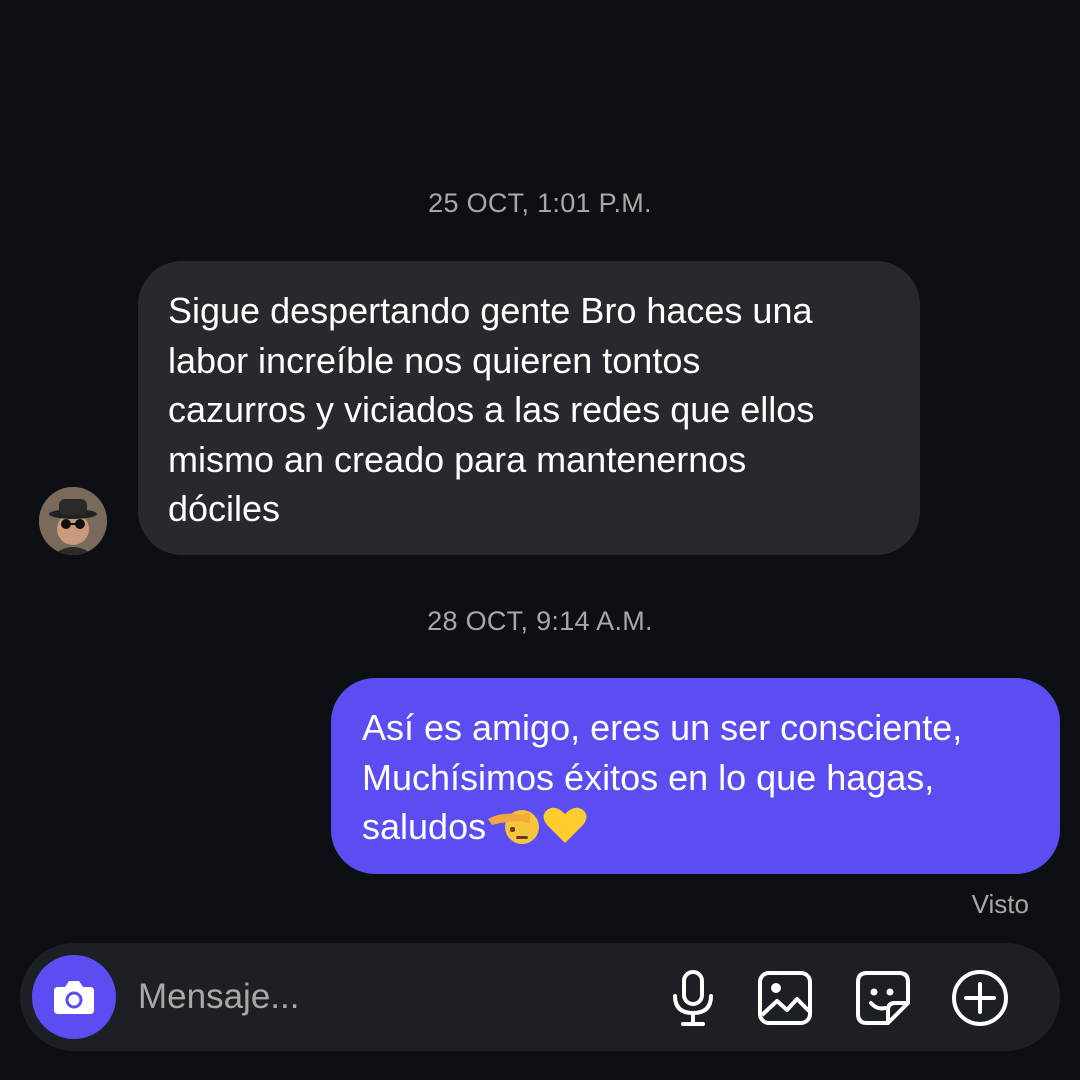 This screenshot has width=1080, height=1080. What do you see at coordinates (662, 727) in the screenshot?
I see `message-text-line: Así es amigo, eres un ser consciente,` at bounding box center [662, 727].